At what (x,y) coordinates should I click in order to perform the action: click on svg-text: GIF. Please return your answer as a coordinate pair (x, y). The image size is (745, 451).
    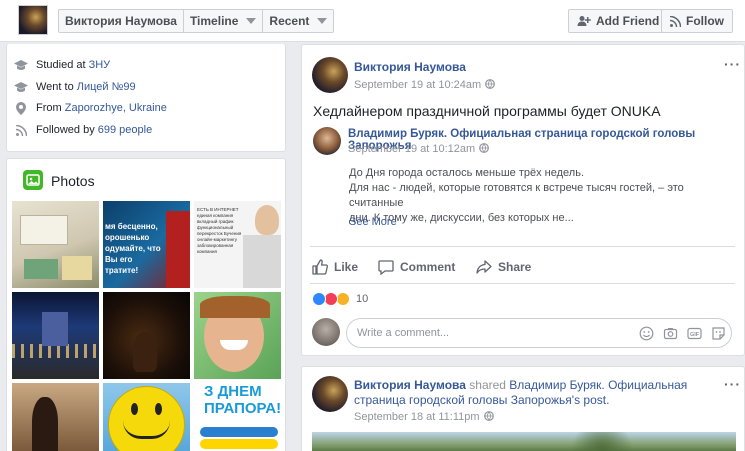
    Looking at the image, I should click on (695, 335).